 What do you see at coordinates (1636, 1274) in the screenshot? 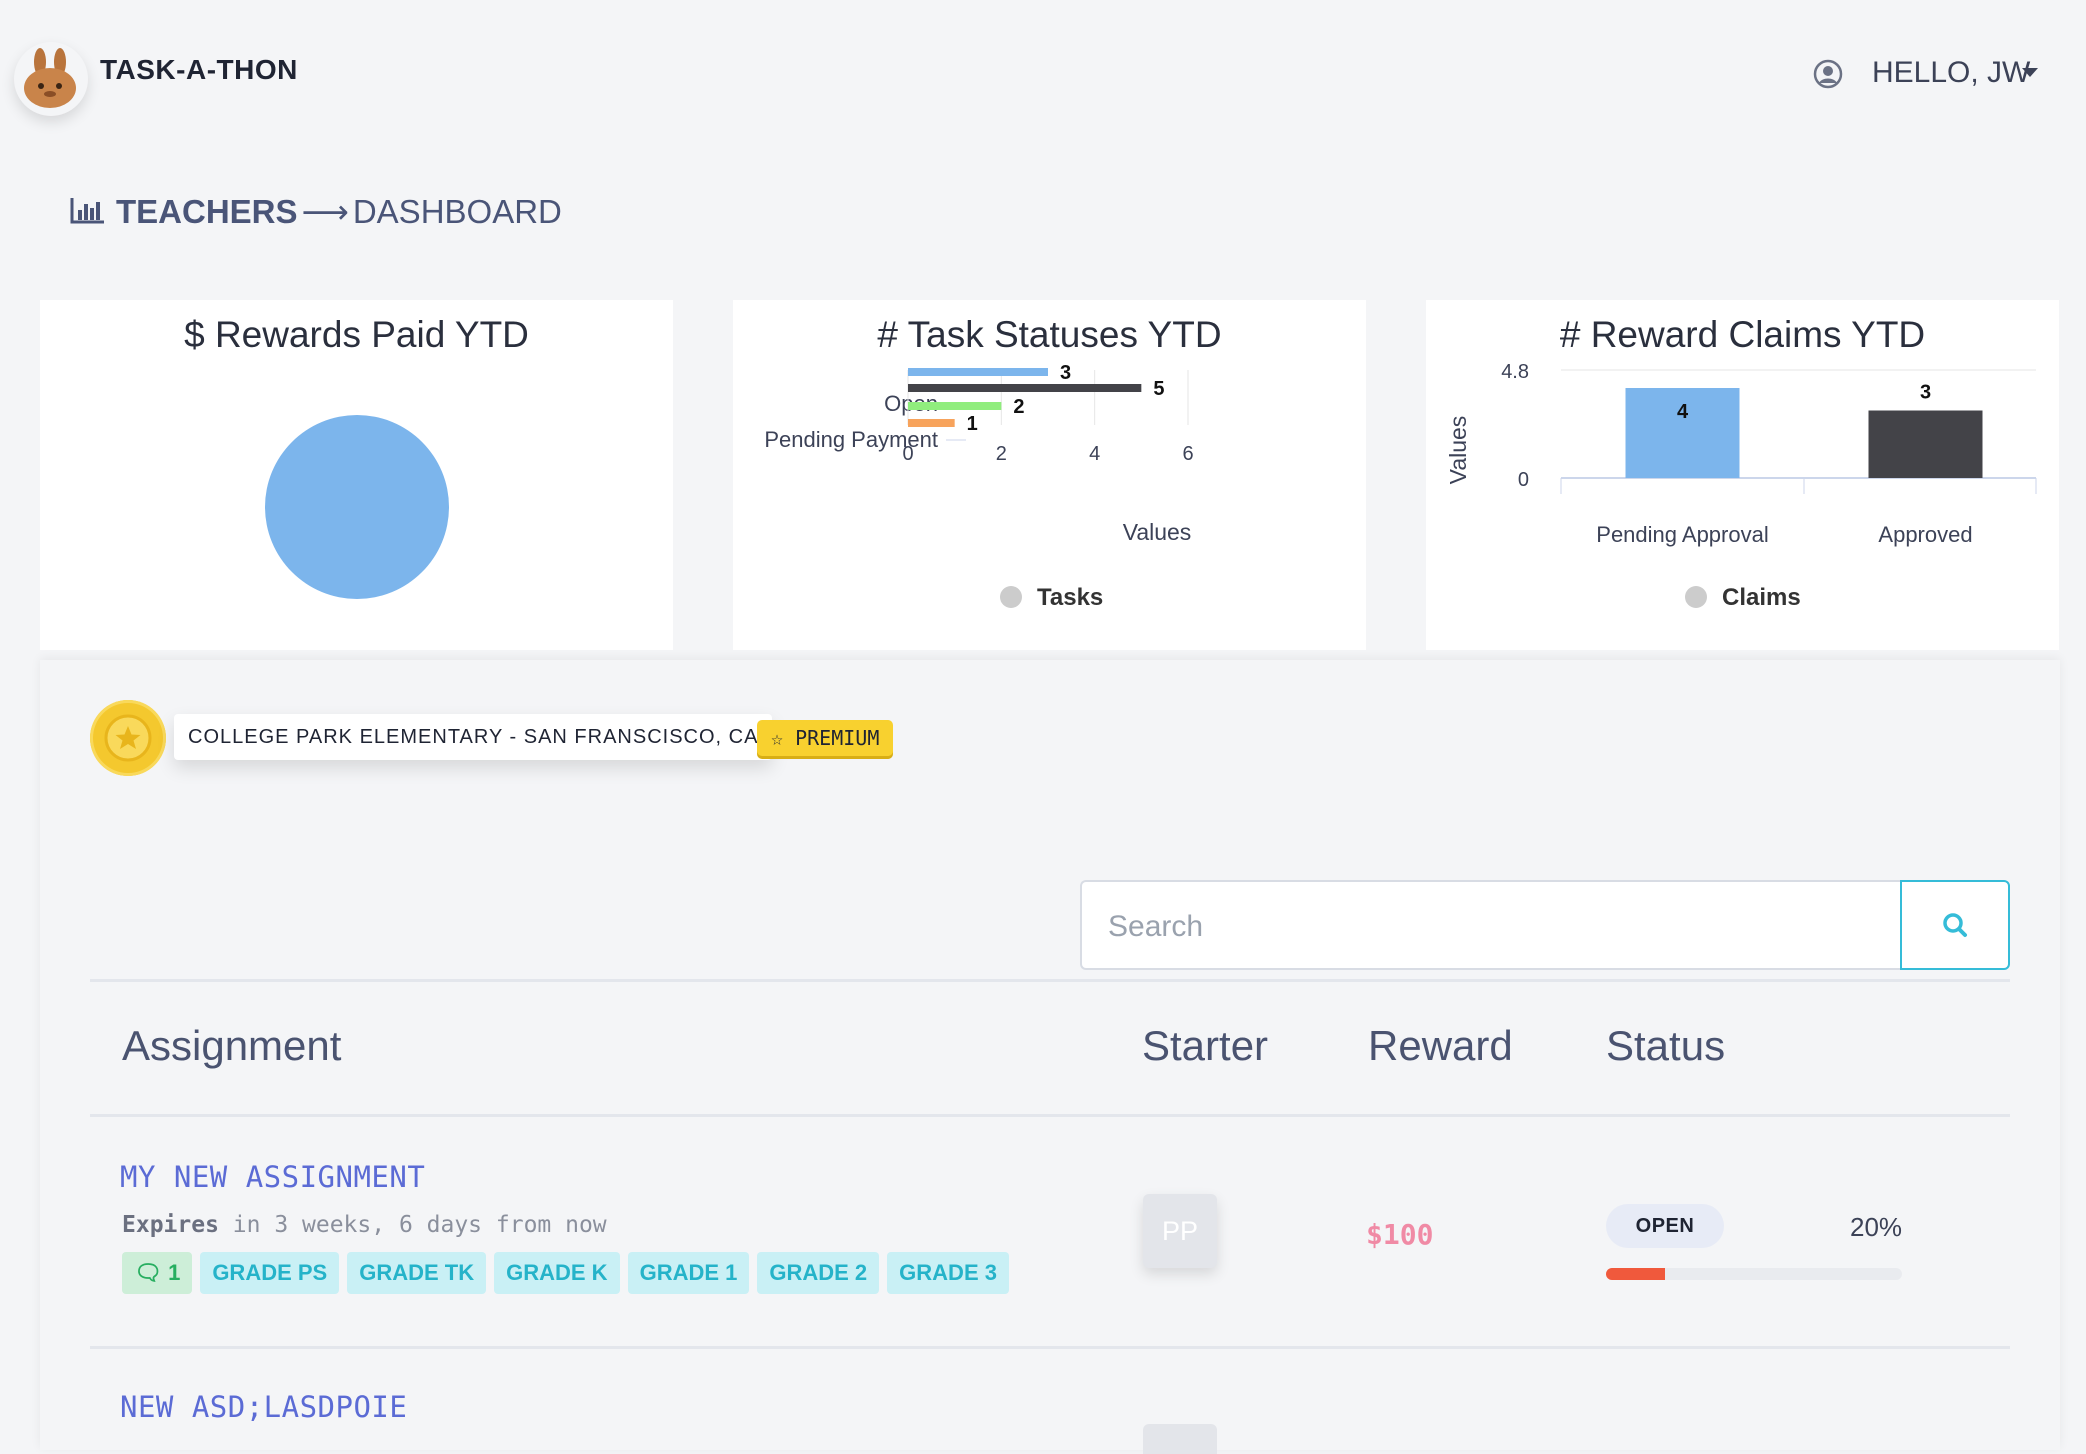
I see `progress-bar-fill` at bounding box center [1636, 1274].